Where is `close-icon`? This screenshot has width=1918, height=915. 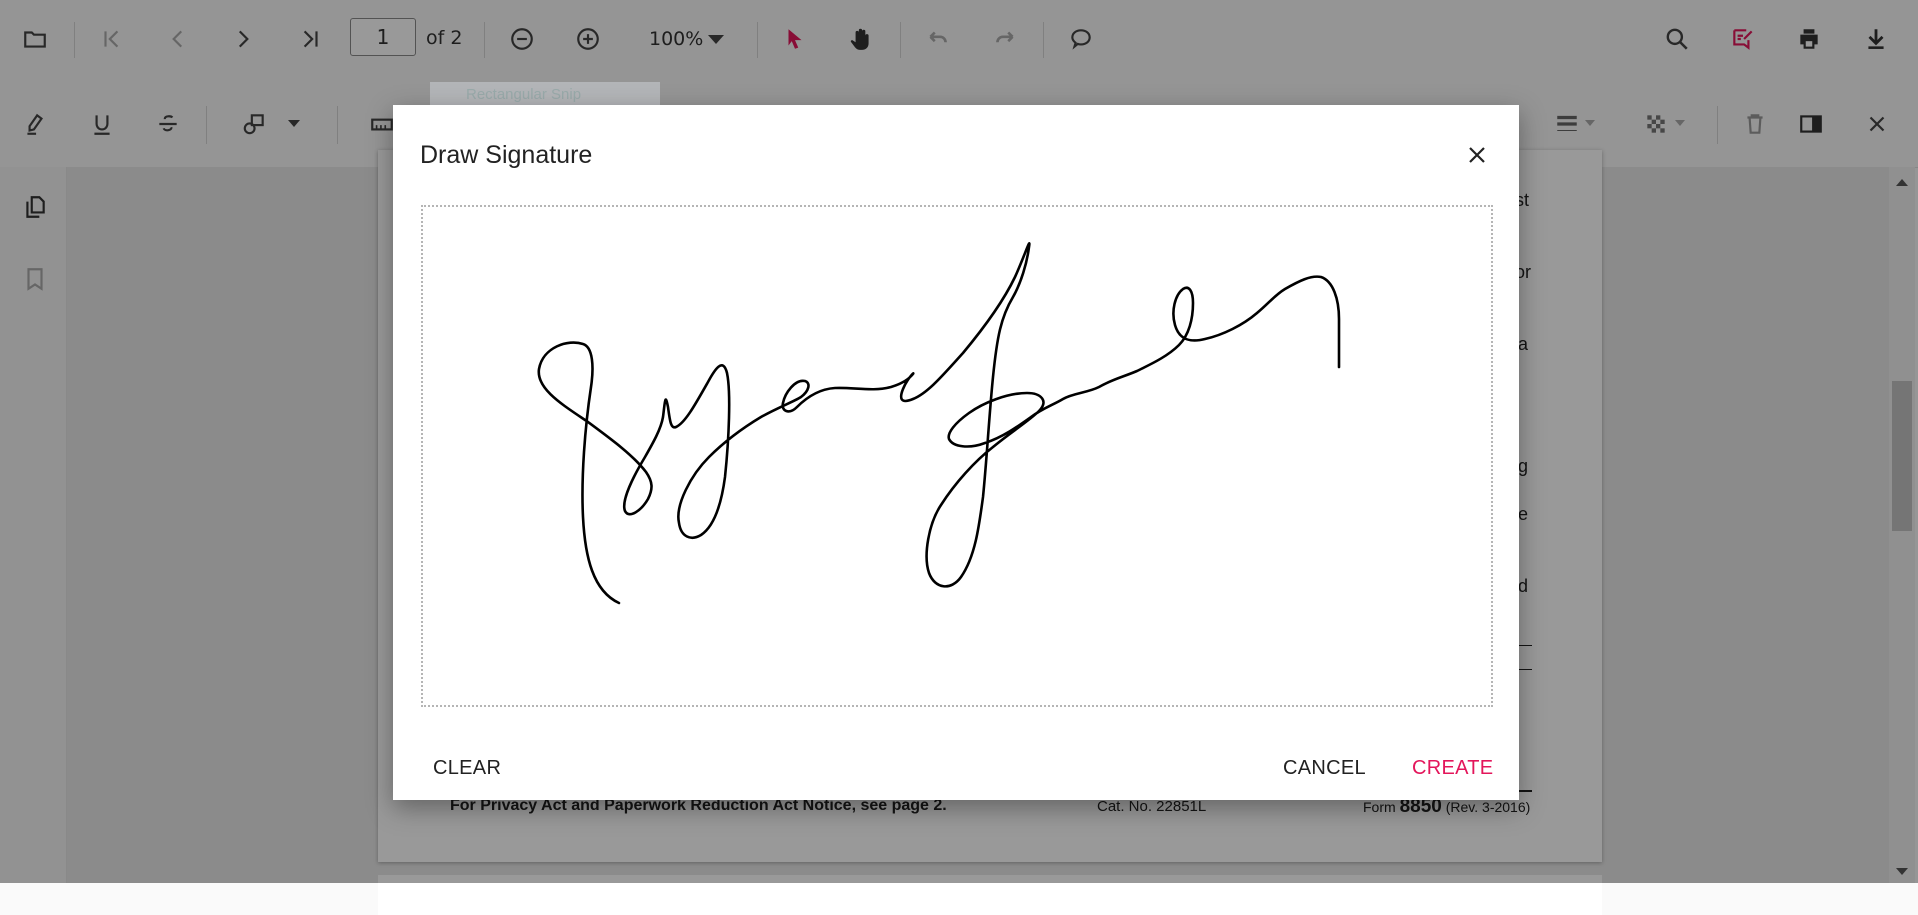
close-icon is located at coordinates (1477, 155).